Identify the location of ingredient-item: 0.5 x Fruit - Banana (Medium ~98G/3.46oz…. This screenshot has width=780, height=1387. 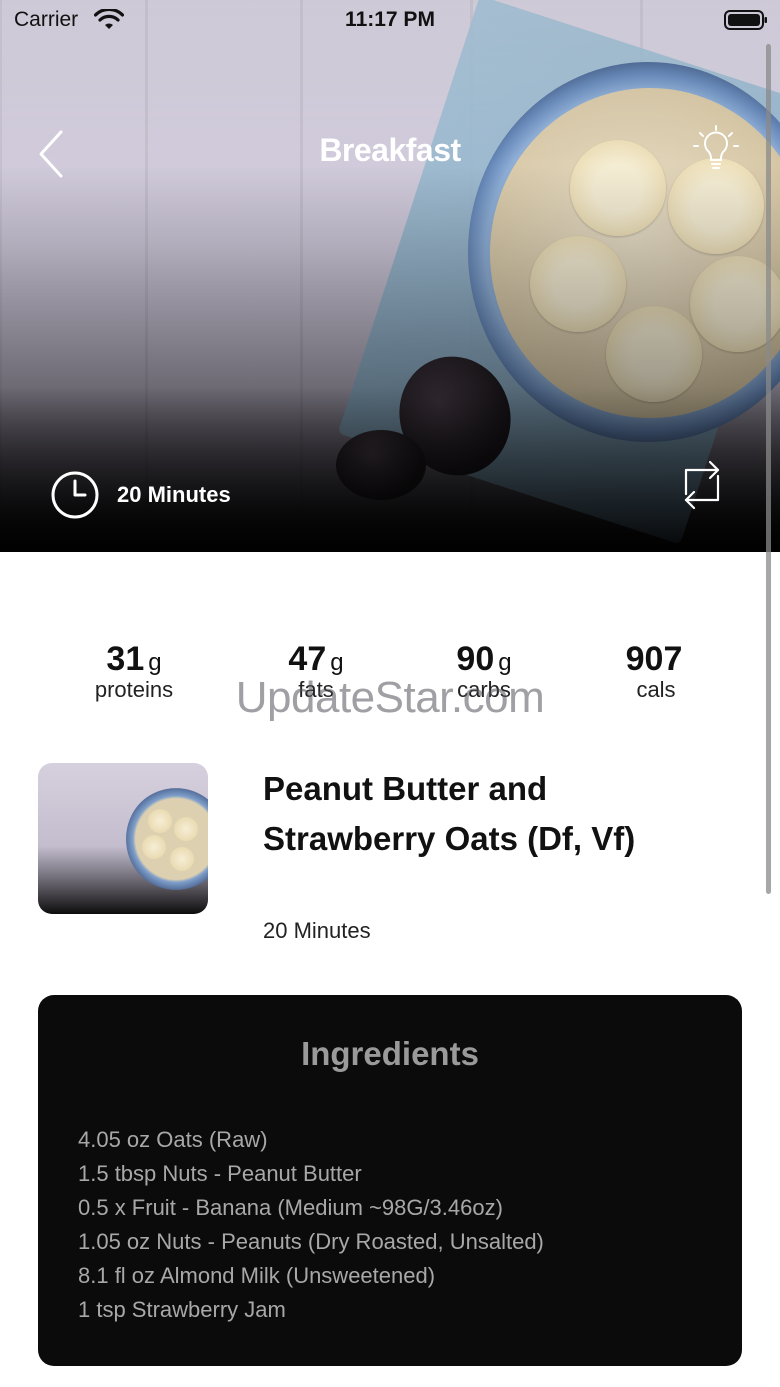
(290, 1207).